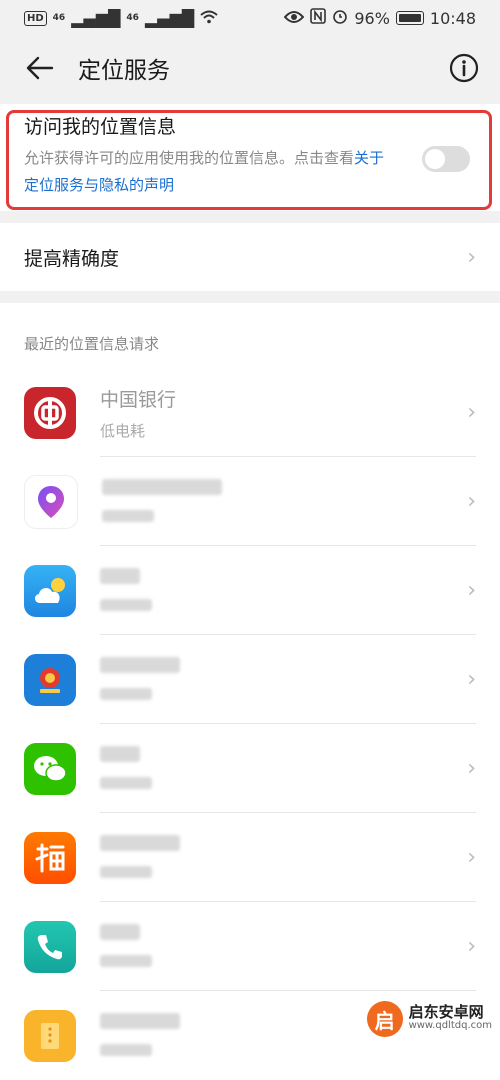 The width and height of the screenshot is (500, 1080). What do you see at coordinates (250, 68) in the screenshot?
I see `app-header: 定位服务` at bounding box center [250, 68].